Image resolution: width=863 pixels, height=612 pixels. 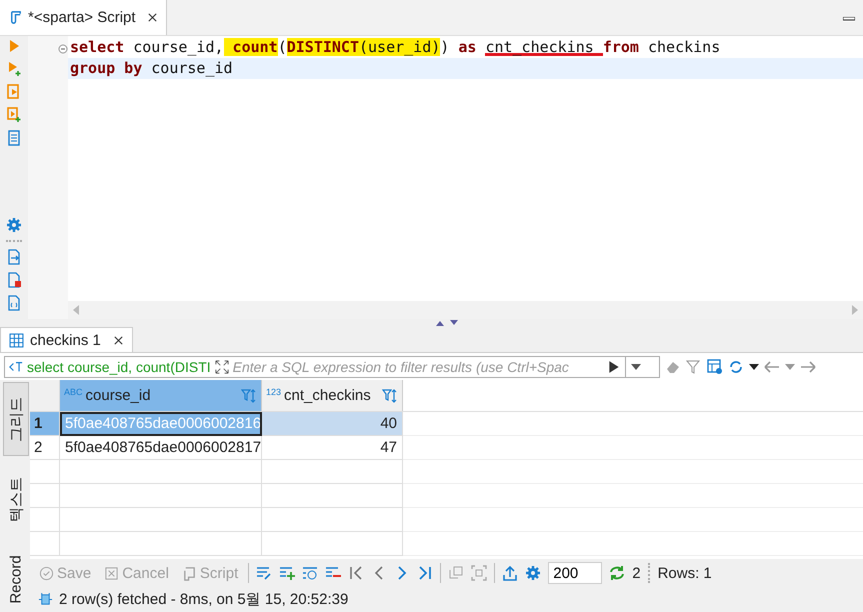 What do you see at coordinates (14, 69) in the screenshot?
I see `play-plus-icon` at bounding box center [14, 69].